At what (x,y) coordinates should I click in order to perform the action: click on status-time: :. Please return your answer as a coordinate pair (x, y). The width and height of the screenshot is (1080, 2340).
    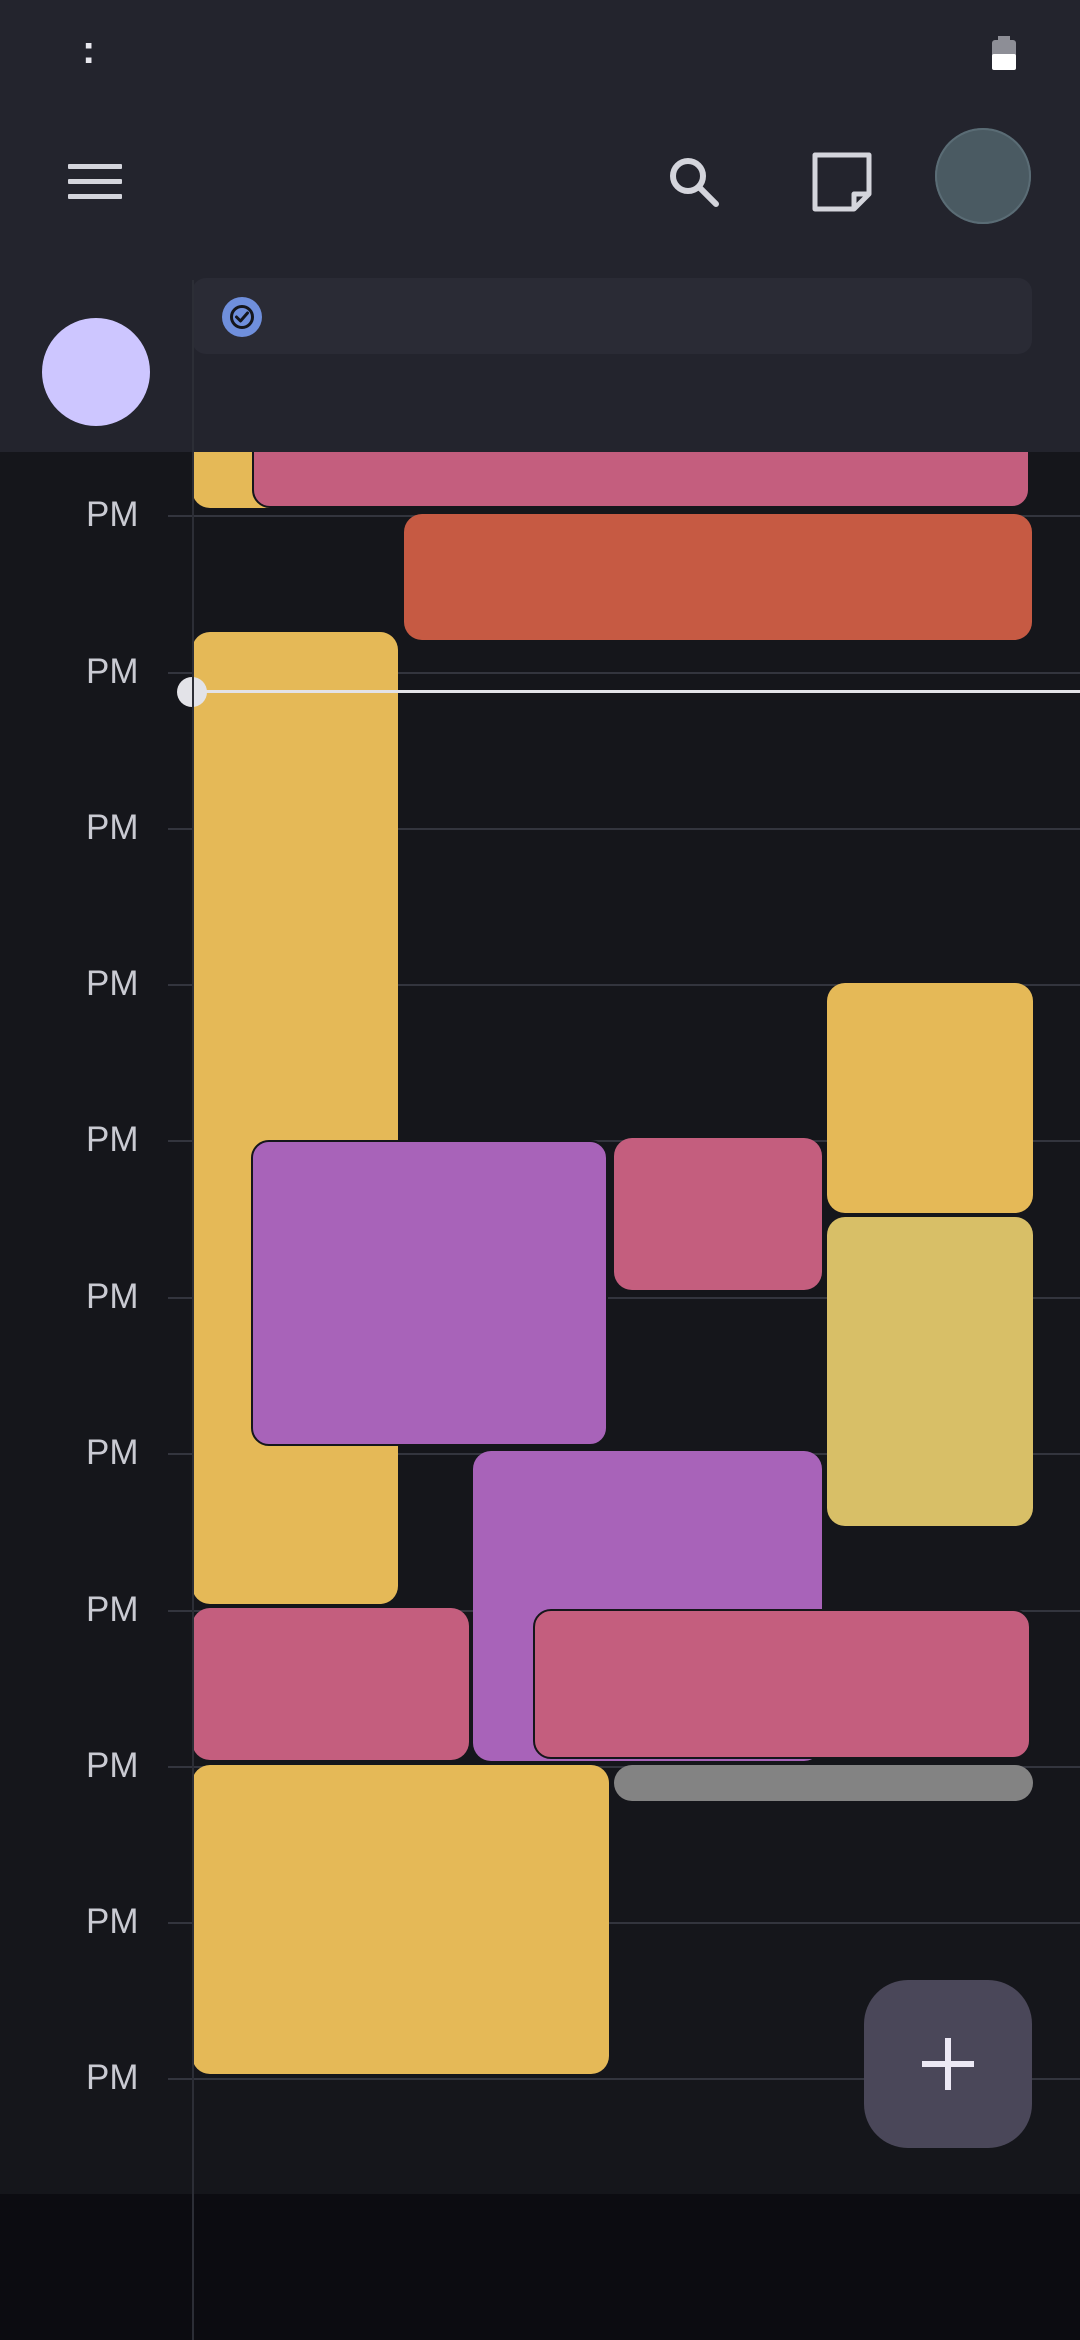
    Looking at the image, I should click on (90, 50).